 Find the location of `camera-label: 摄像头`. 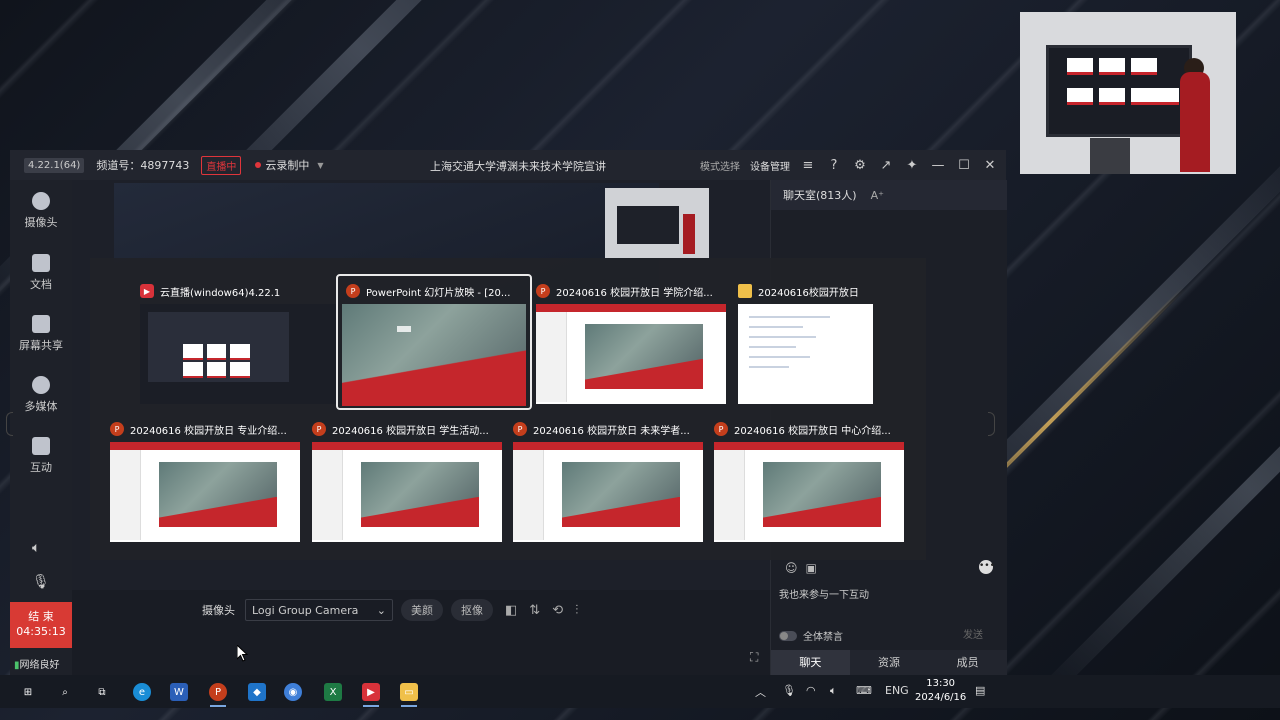

camera-label: 摄像头 is located at coordinates (218, 610).